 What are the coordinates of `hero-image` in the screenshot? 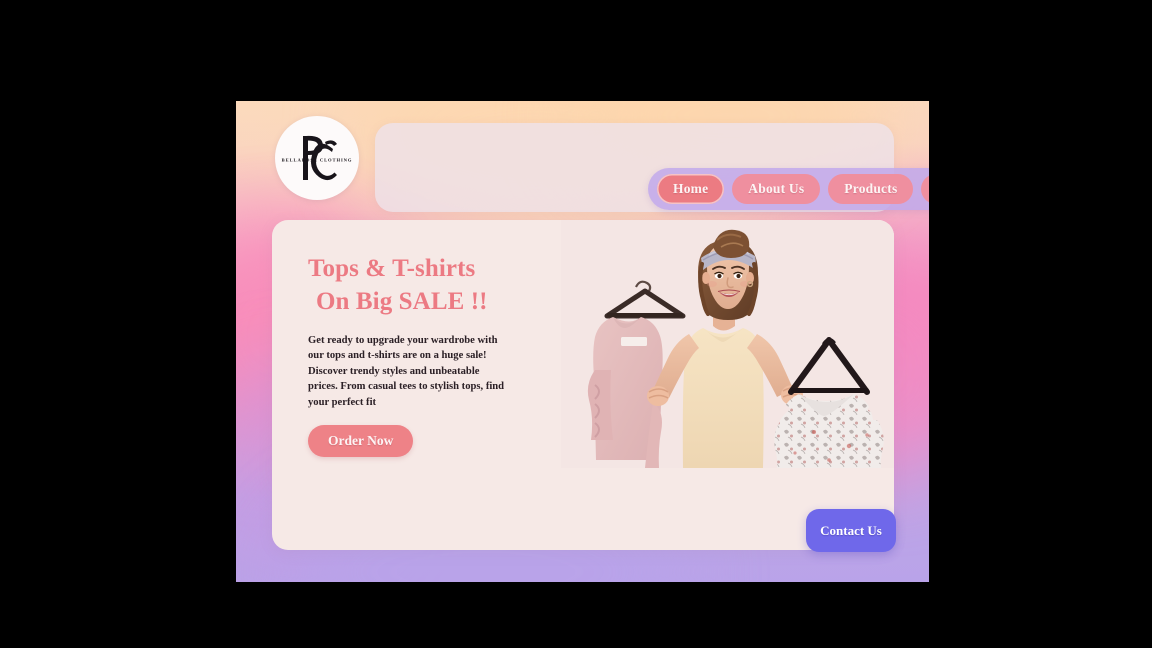 It's located at (727, 344).